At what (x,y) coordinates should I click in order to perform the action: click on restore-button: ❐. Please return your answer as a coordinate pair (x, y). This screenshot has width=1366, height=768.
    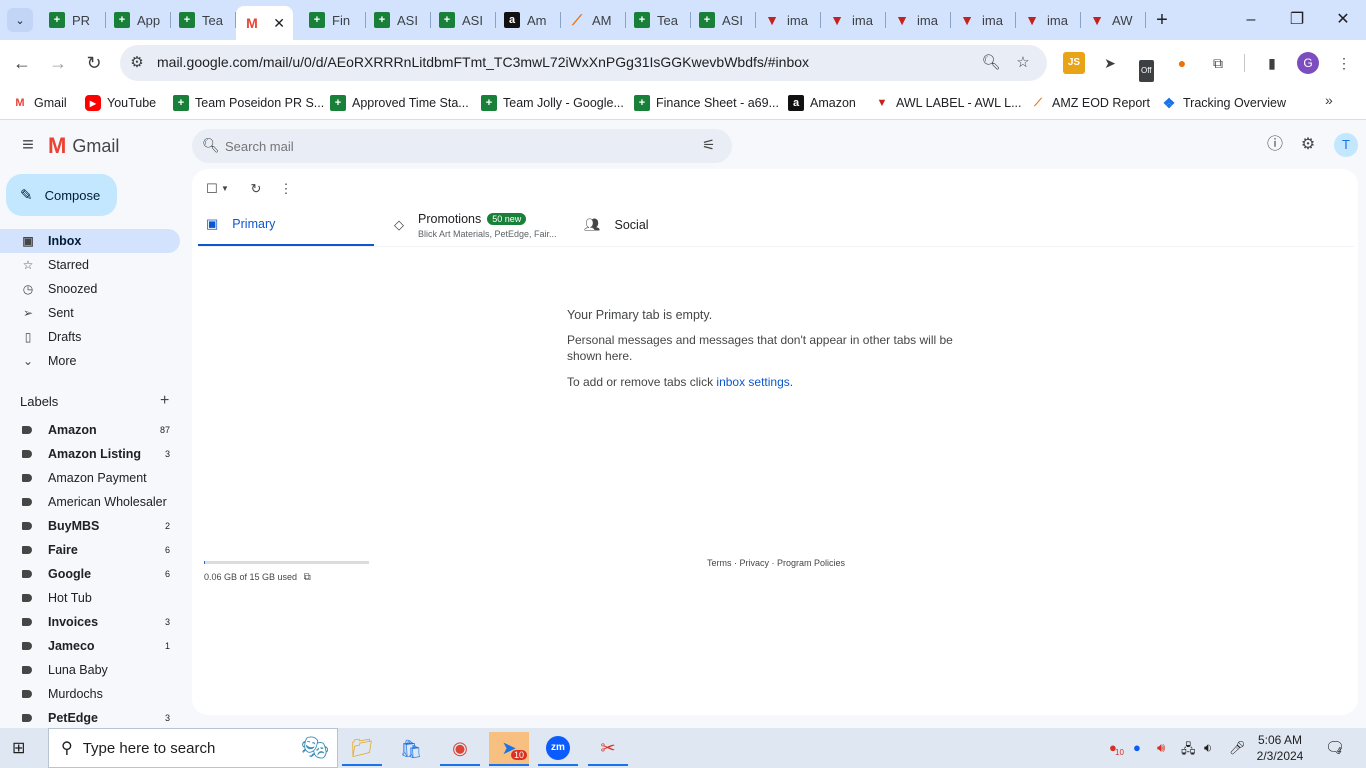
    Looking at the image, I should click on (1297, 20).